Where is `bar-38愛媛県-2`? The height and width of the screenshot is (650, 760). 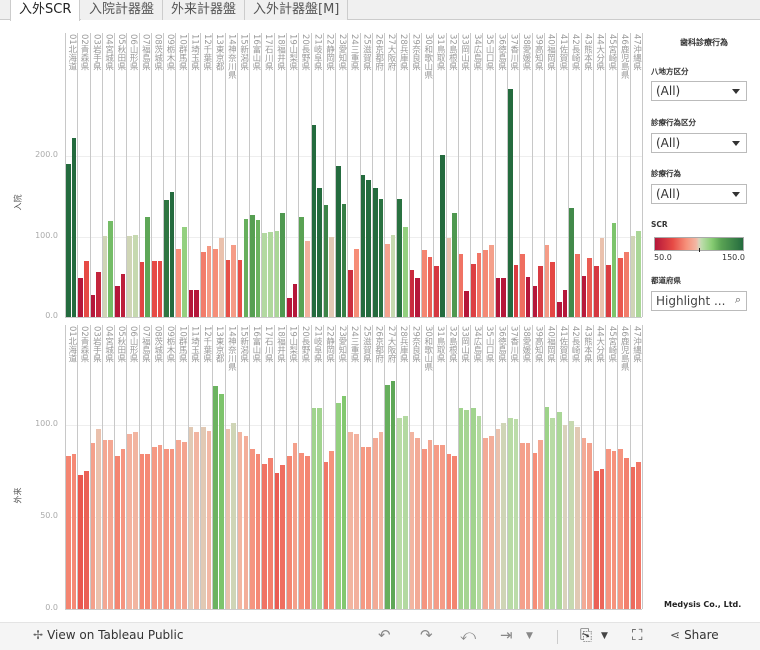
bar-38愛媛県-2 is located at coordinates (528, 526).